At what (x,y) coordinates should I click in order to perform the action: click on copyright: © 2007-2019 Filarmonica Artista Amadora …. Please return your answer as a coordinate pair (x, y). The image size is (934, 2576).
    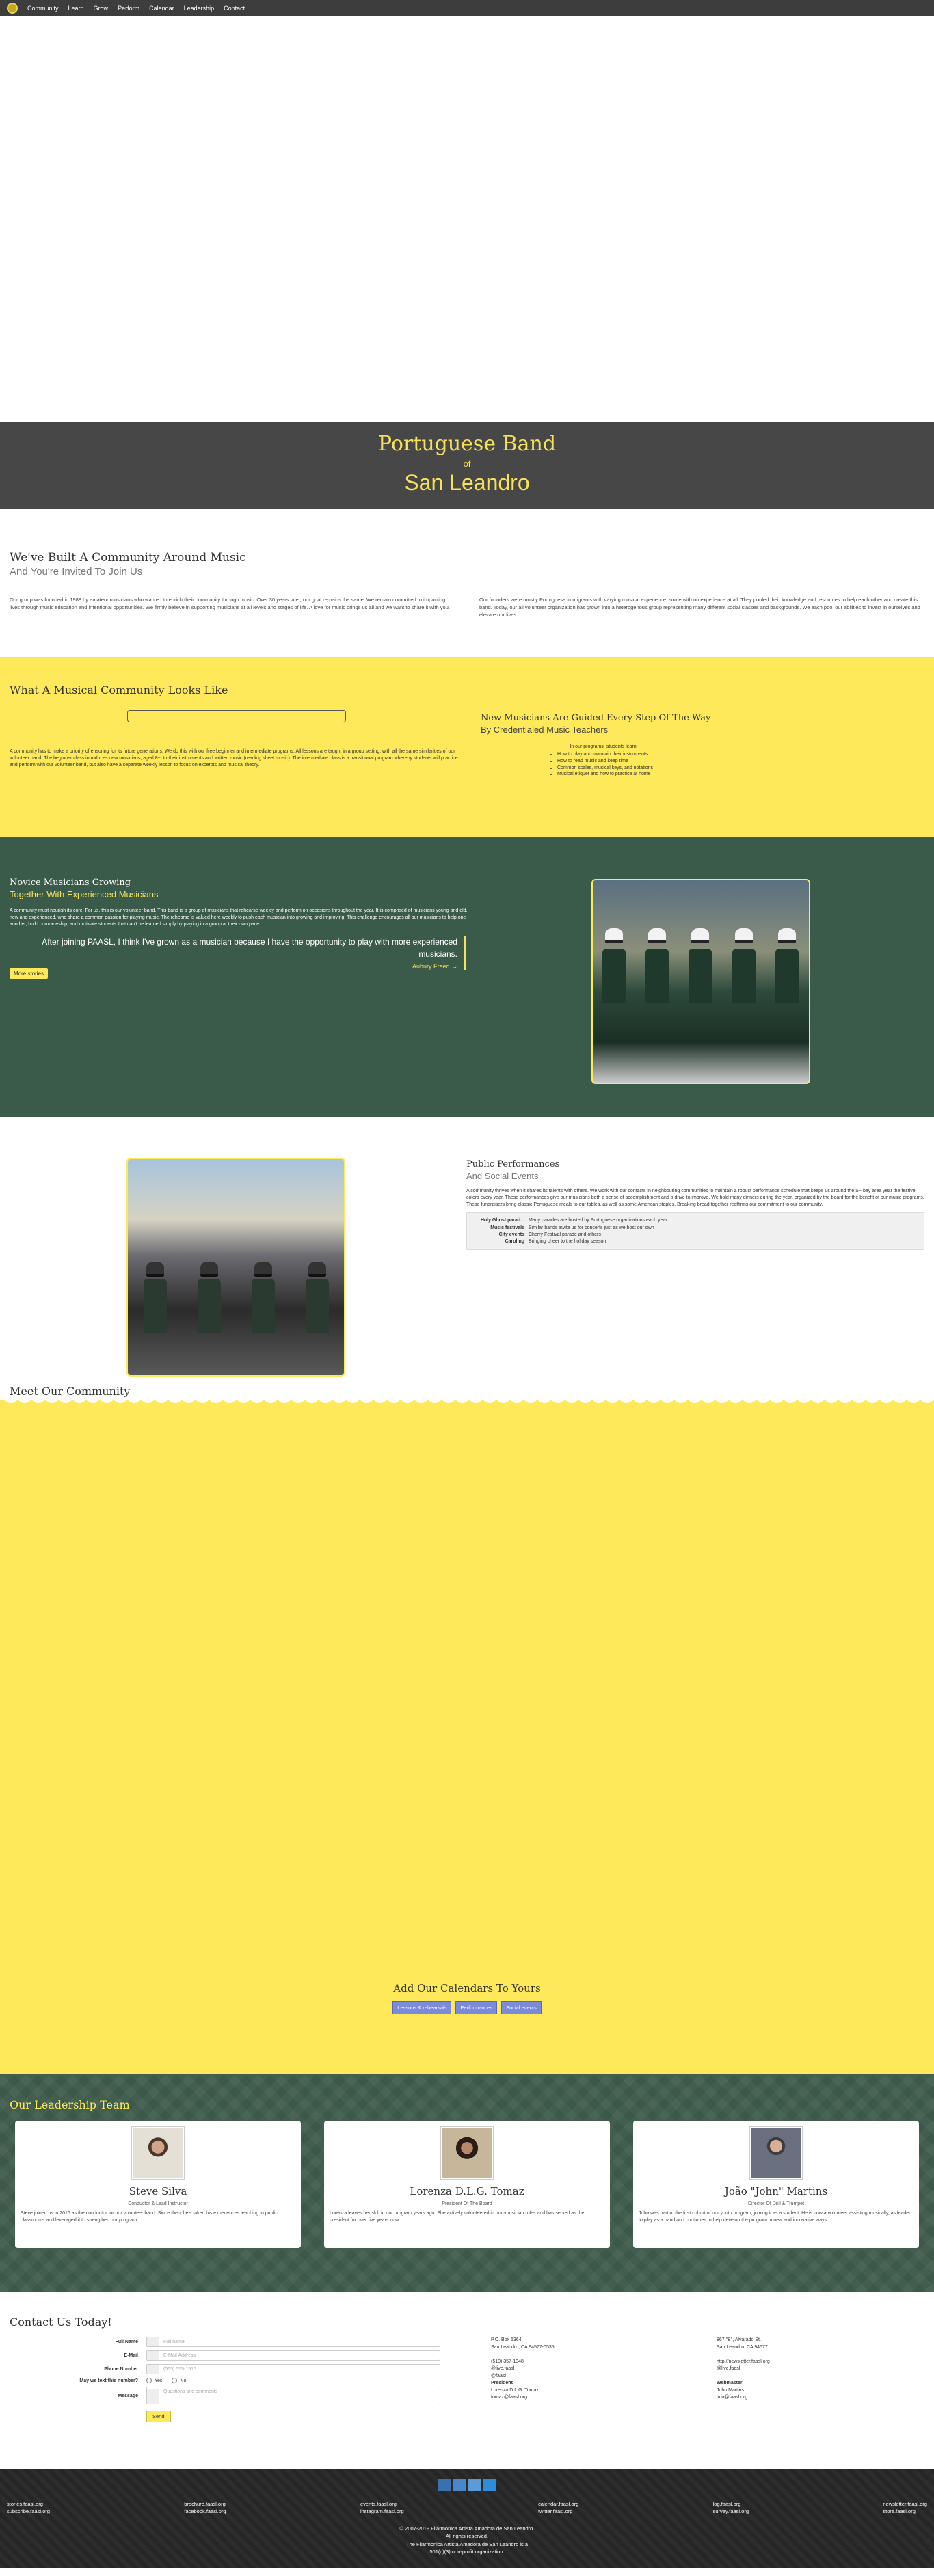
    Looking at the image, I should click on (467, 2540).